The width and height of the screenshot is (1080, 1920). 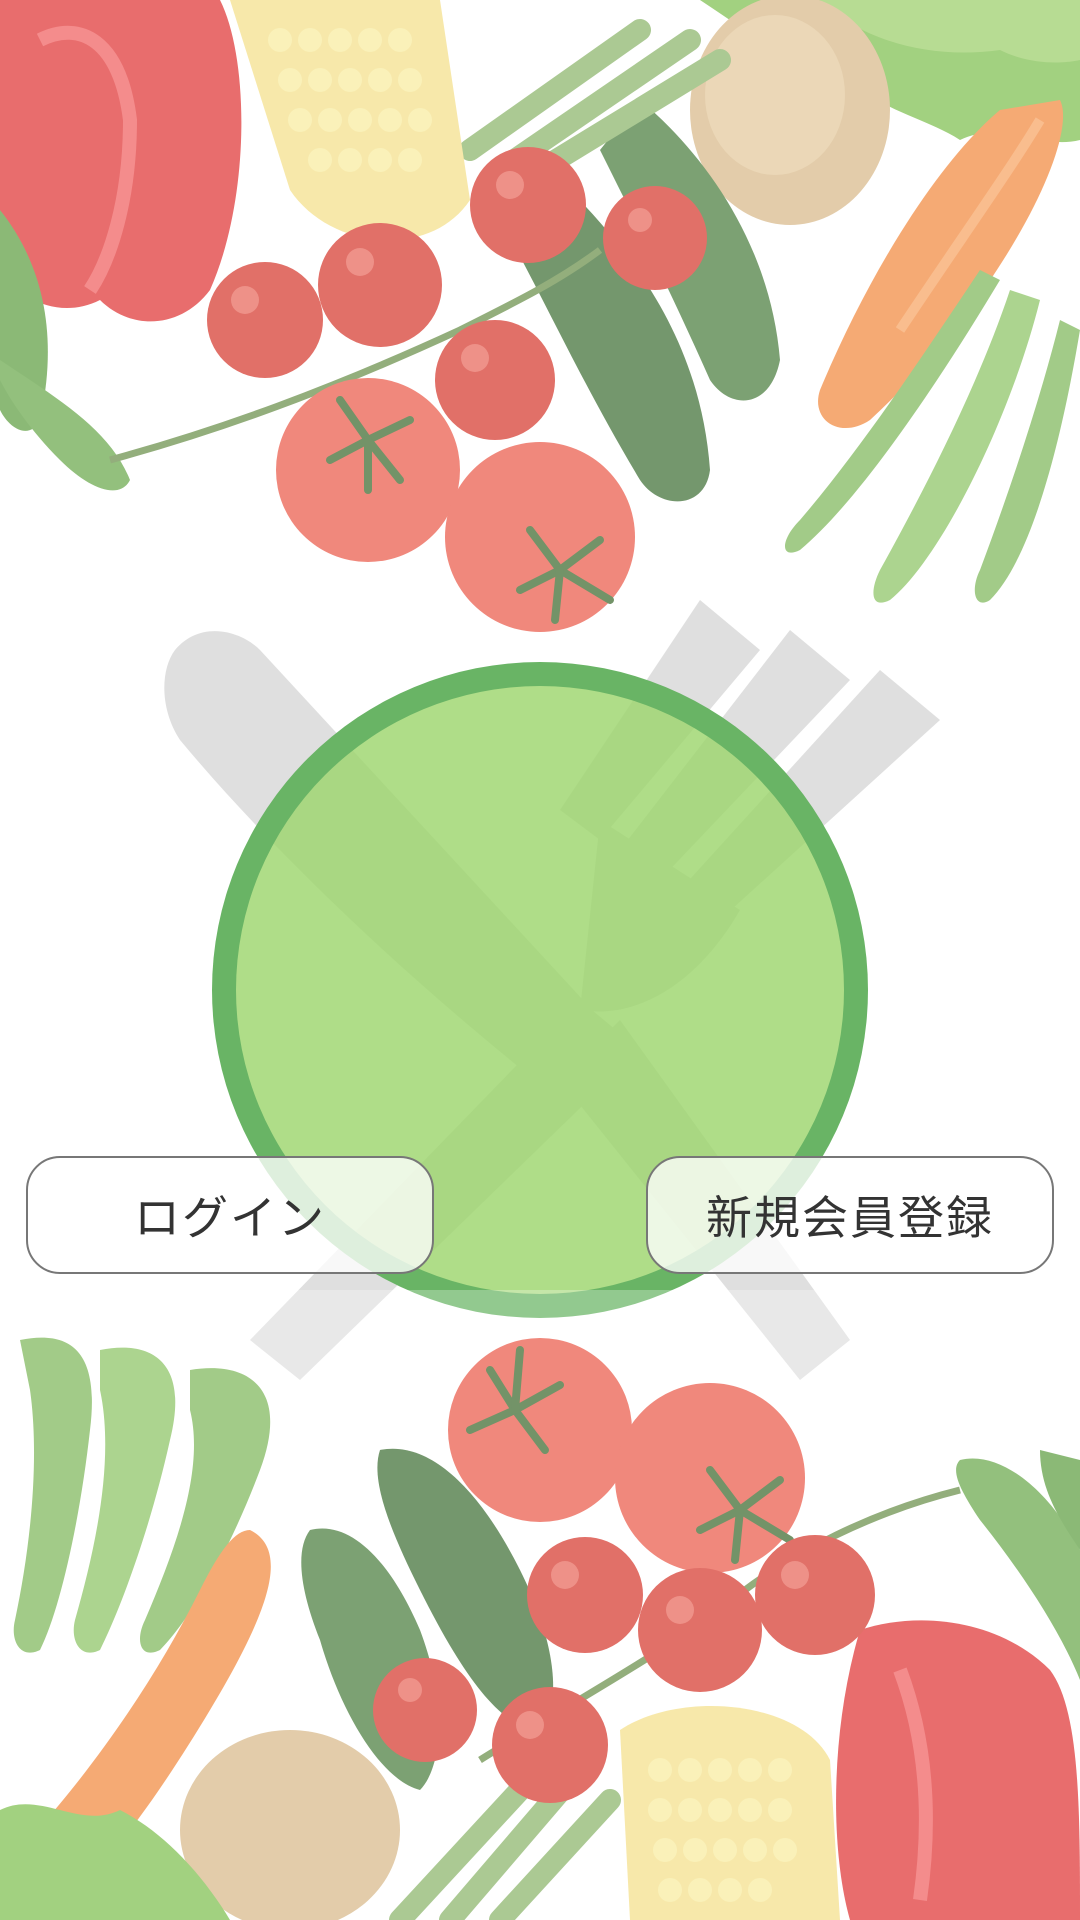 What do you see at coordinates (230, 1215) in the screenshot?
I see `login-button: ログイン` at bounding box center [230, 1215].